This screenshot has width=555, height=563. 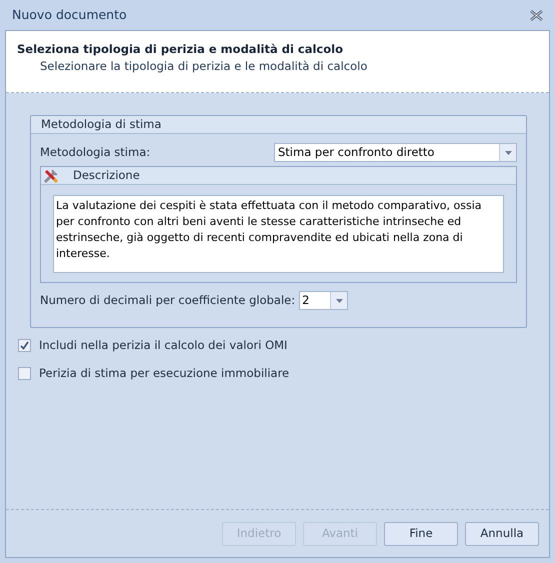 I want to click on close-icon, so click(x=536, y=15).